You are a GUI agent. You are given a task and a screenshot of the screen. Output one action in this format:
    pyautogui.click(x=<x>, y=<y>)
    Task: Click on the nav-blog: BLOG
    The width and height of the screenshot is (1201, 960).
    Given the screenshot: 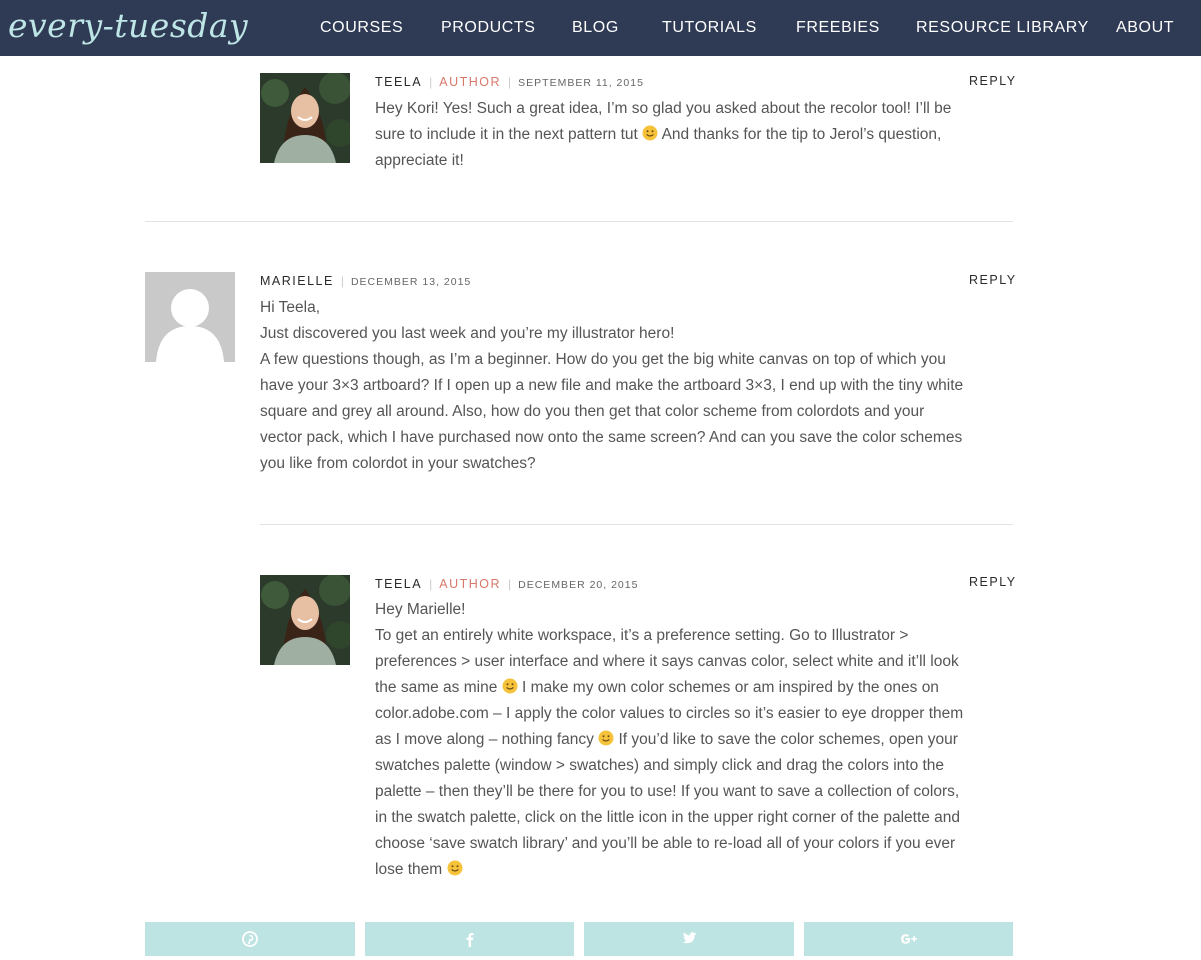 What is the action you would take?
    pyautogui.click(x=595, y=28)
    